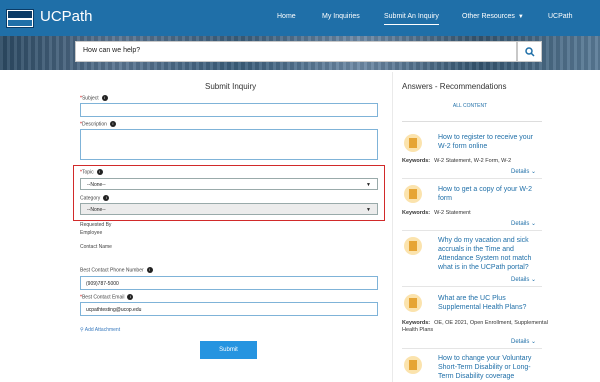  Describe the element at coordinates (473, 161) in the screenshot. I see `keywords-value: W-2 Statement, W-2 Form, W-2` at that location.